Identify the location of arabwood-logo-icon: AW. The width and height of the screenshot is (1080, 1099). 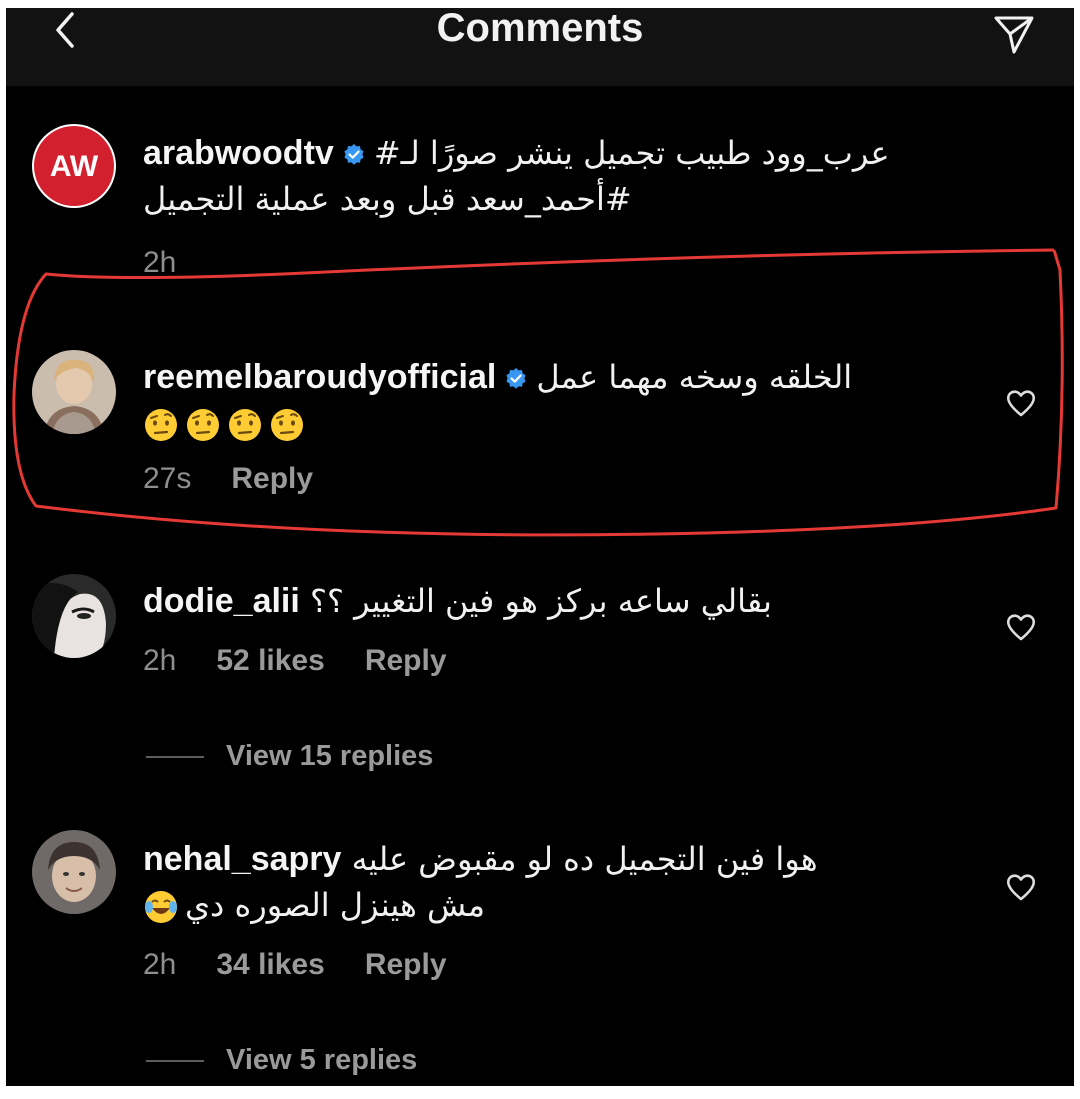
(74, 166).